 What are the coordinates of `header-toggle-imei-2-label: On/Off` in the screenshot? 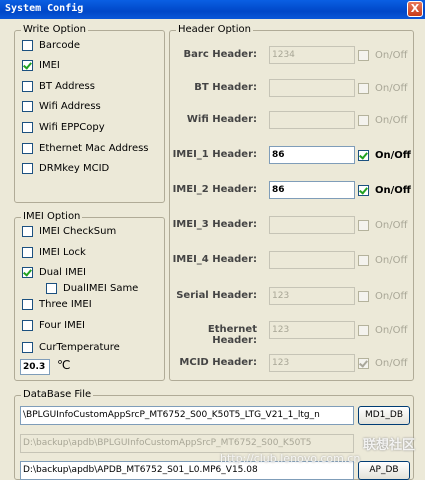 It's located at (393, 190).